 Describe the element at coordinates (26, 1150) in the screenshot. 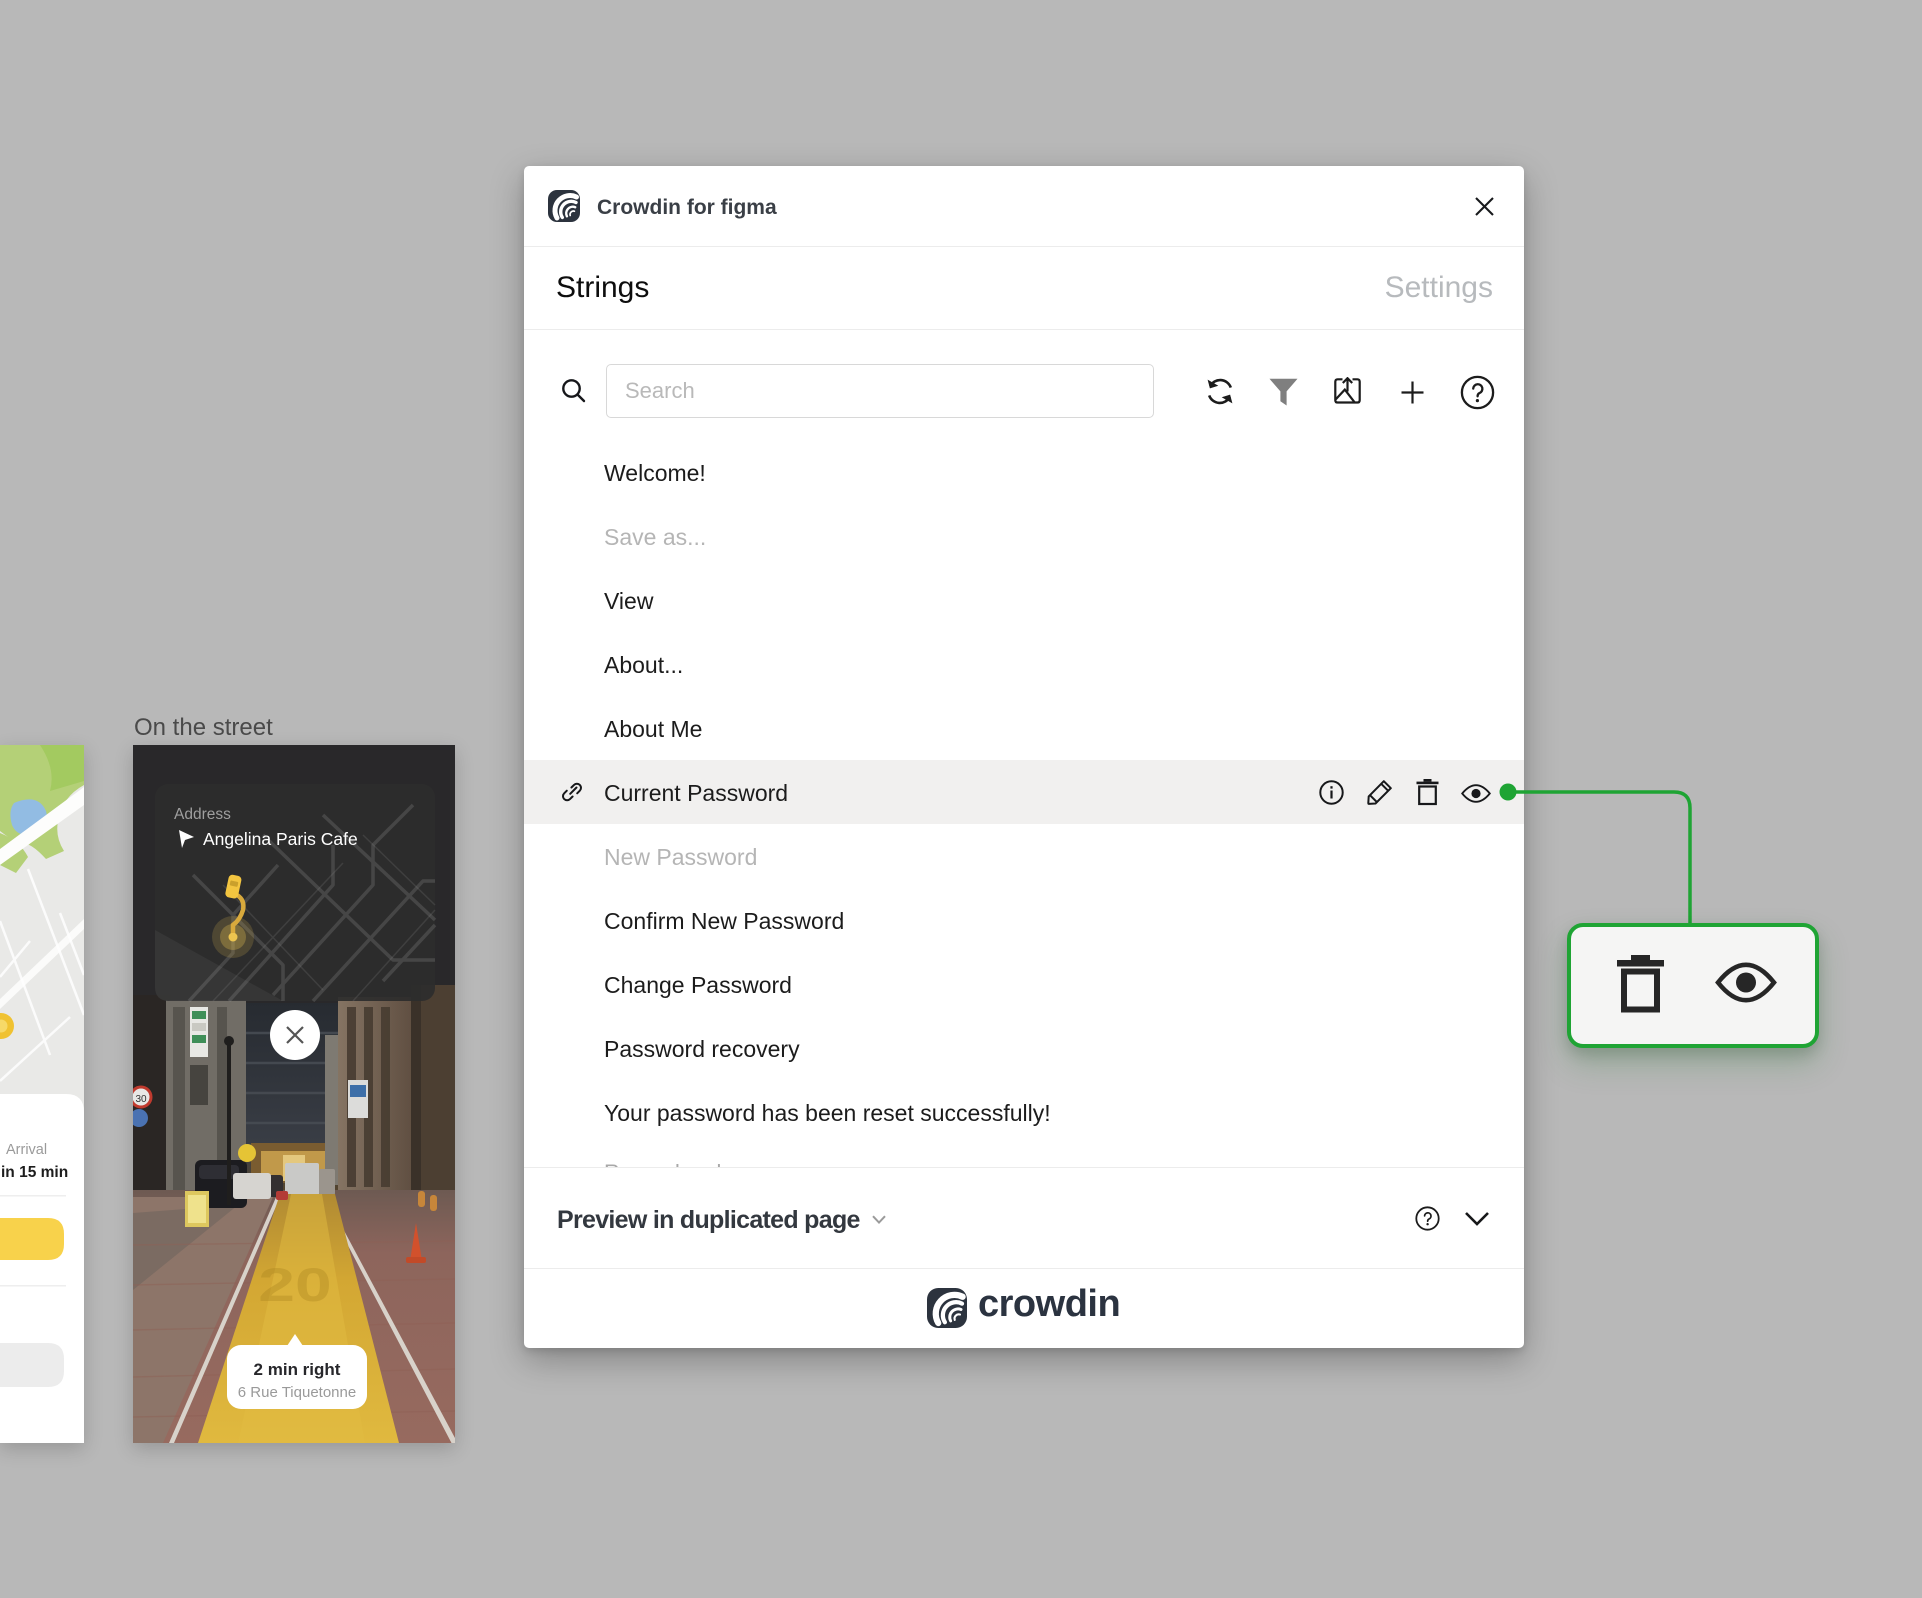

I see `svg-text: Arrival` at that location.